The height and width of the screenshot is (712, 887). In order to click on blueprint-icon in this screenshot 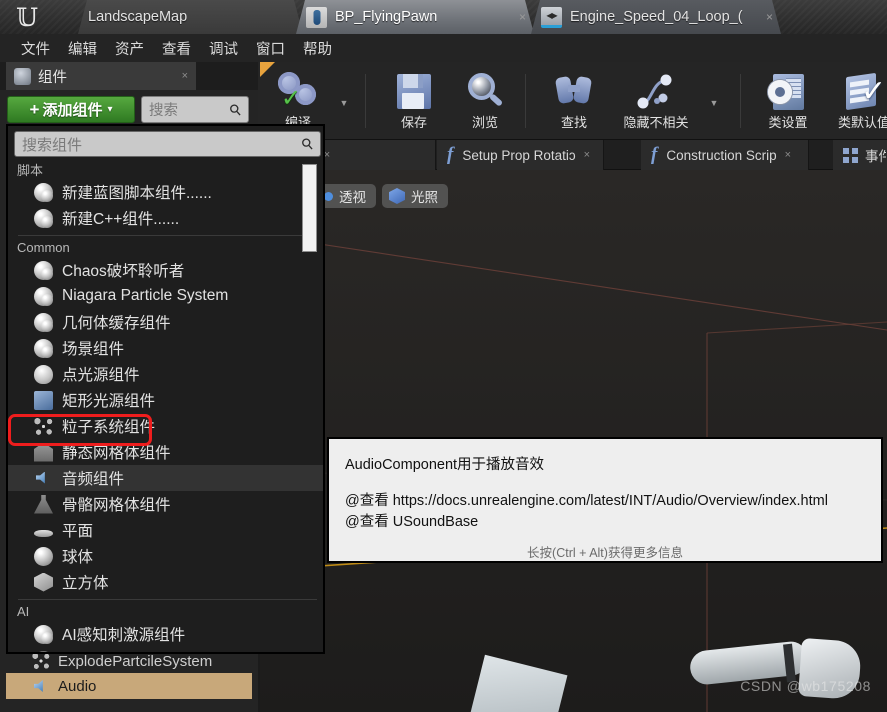, I will do `click(316, 17)`.